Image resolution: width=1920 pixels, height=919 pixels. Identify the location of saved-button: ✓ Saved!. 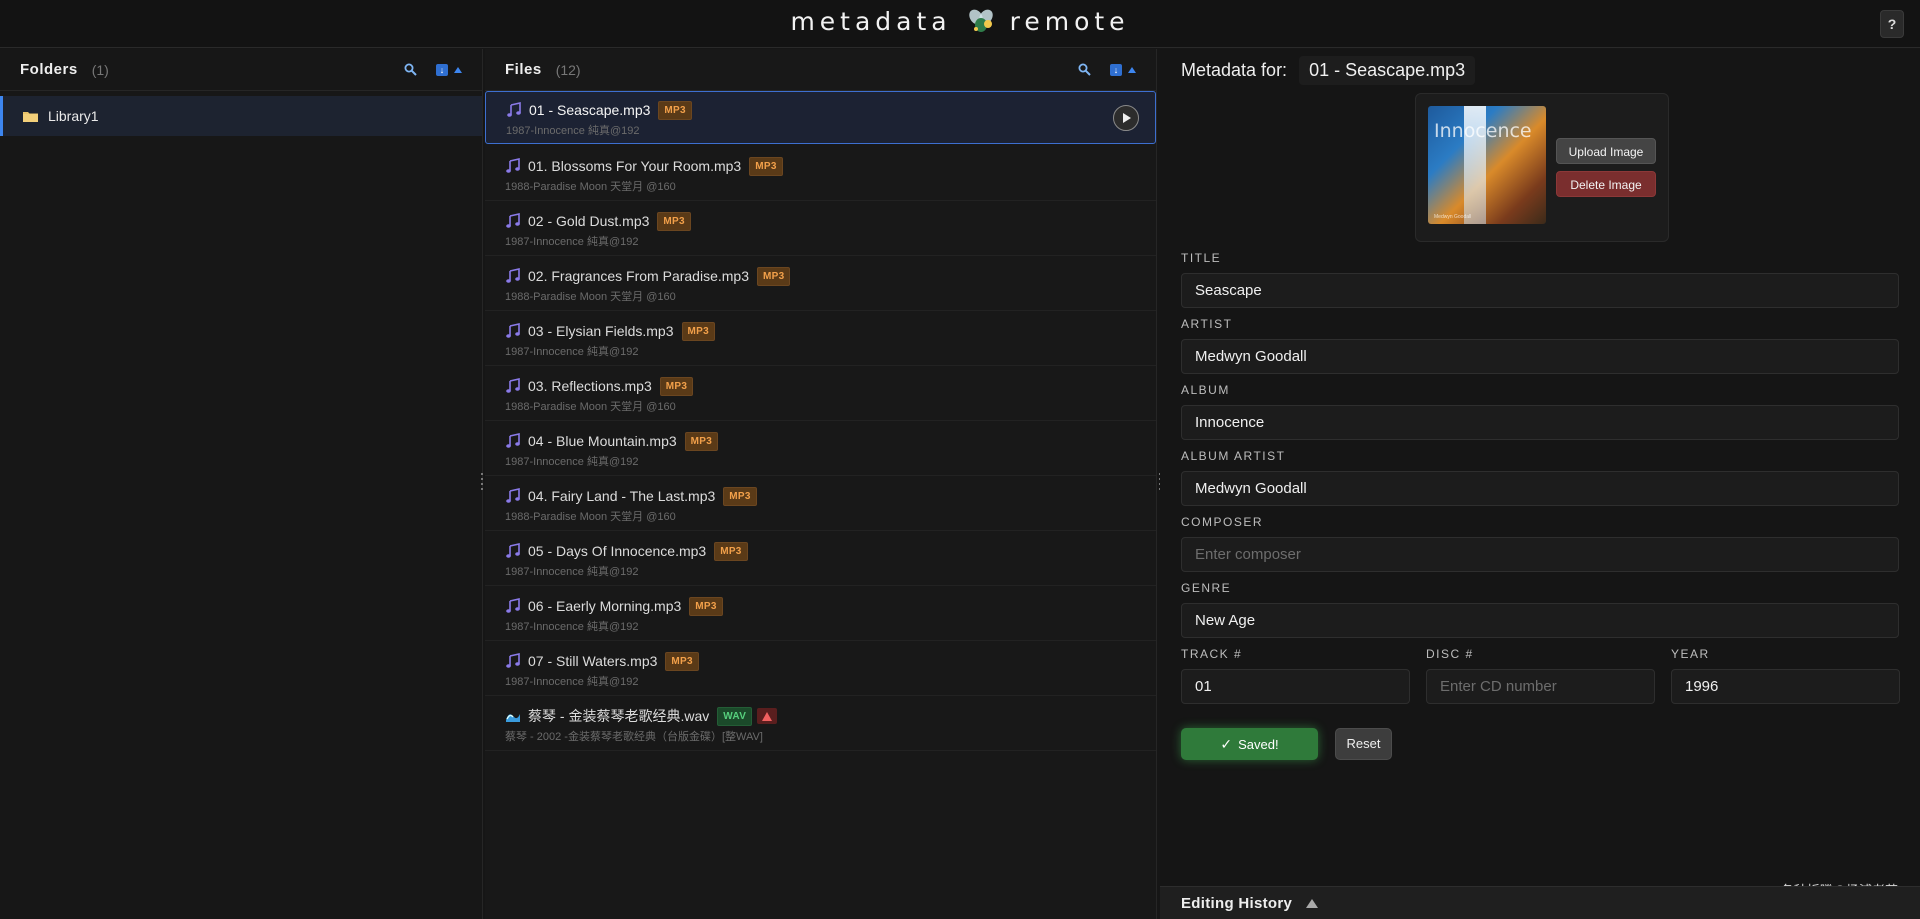
(1249, 744).